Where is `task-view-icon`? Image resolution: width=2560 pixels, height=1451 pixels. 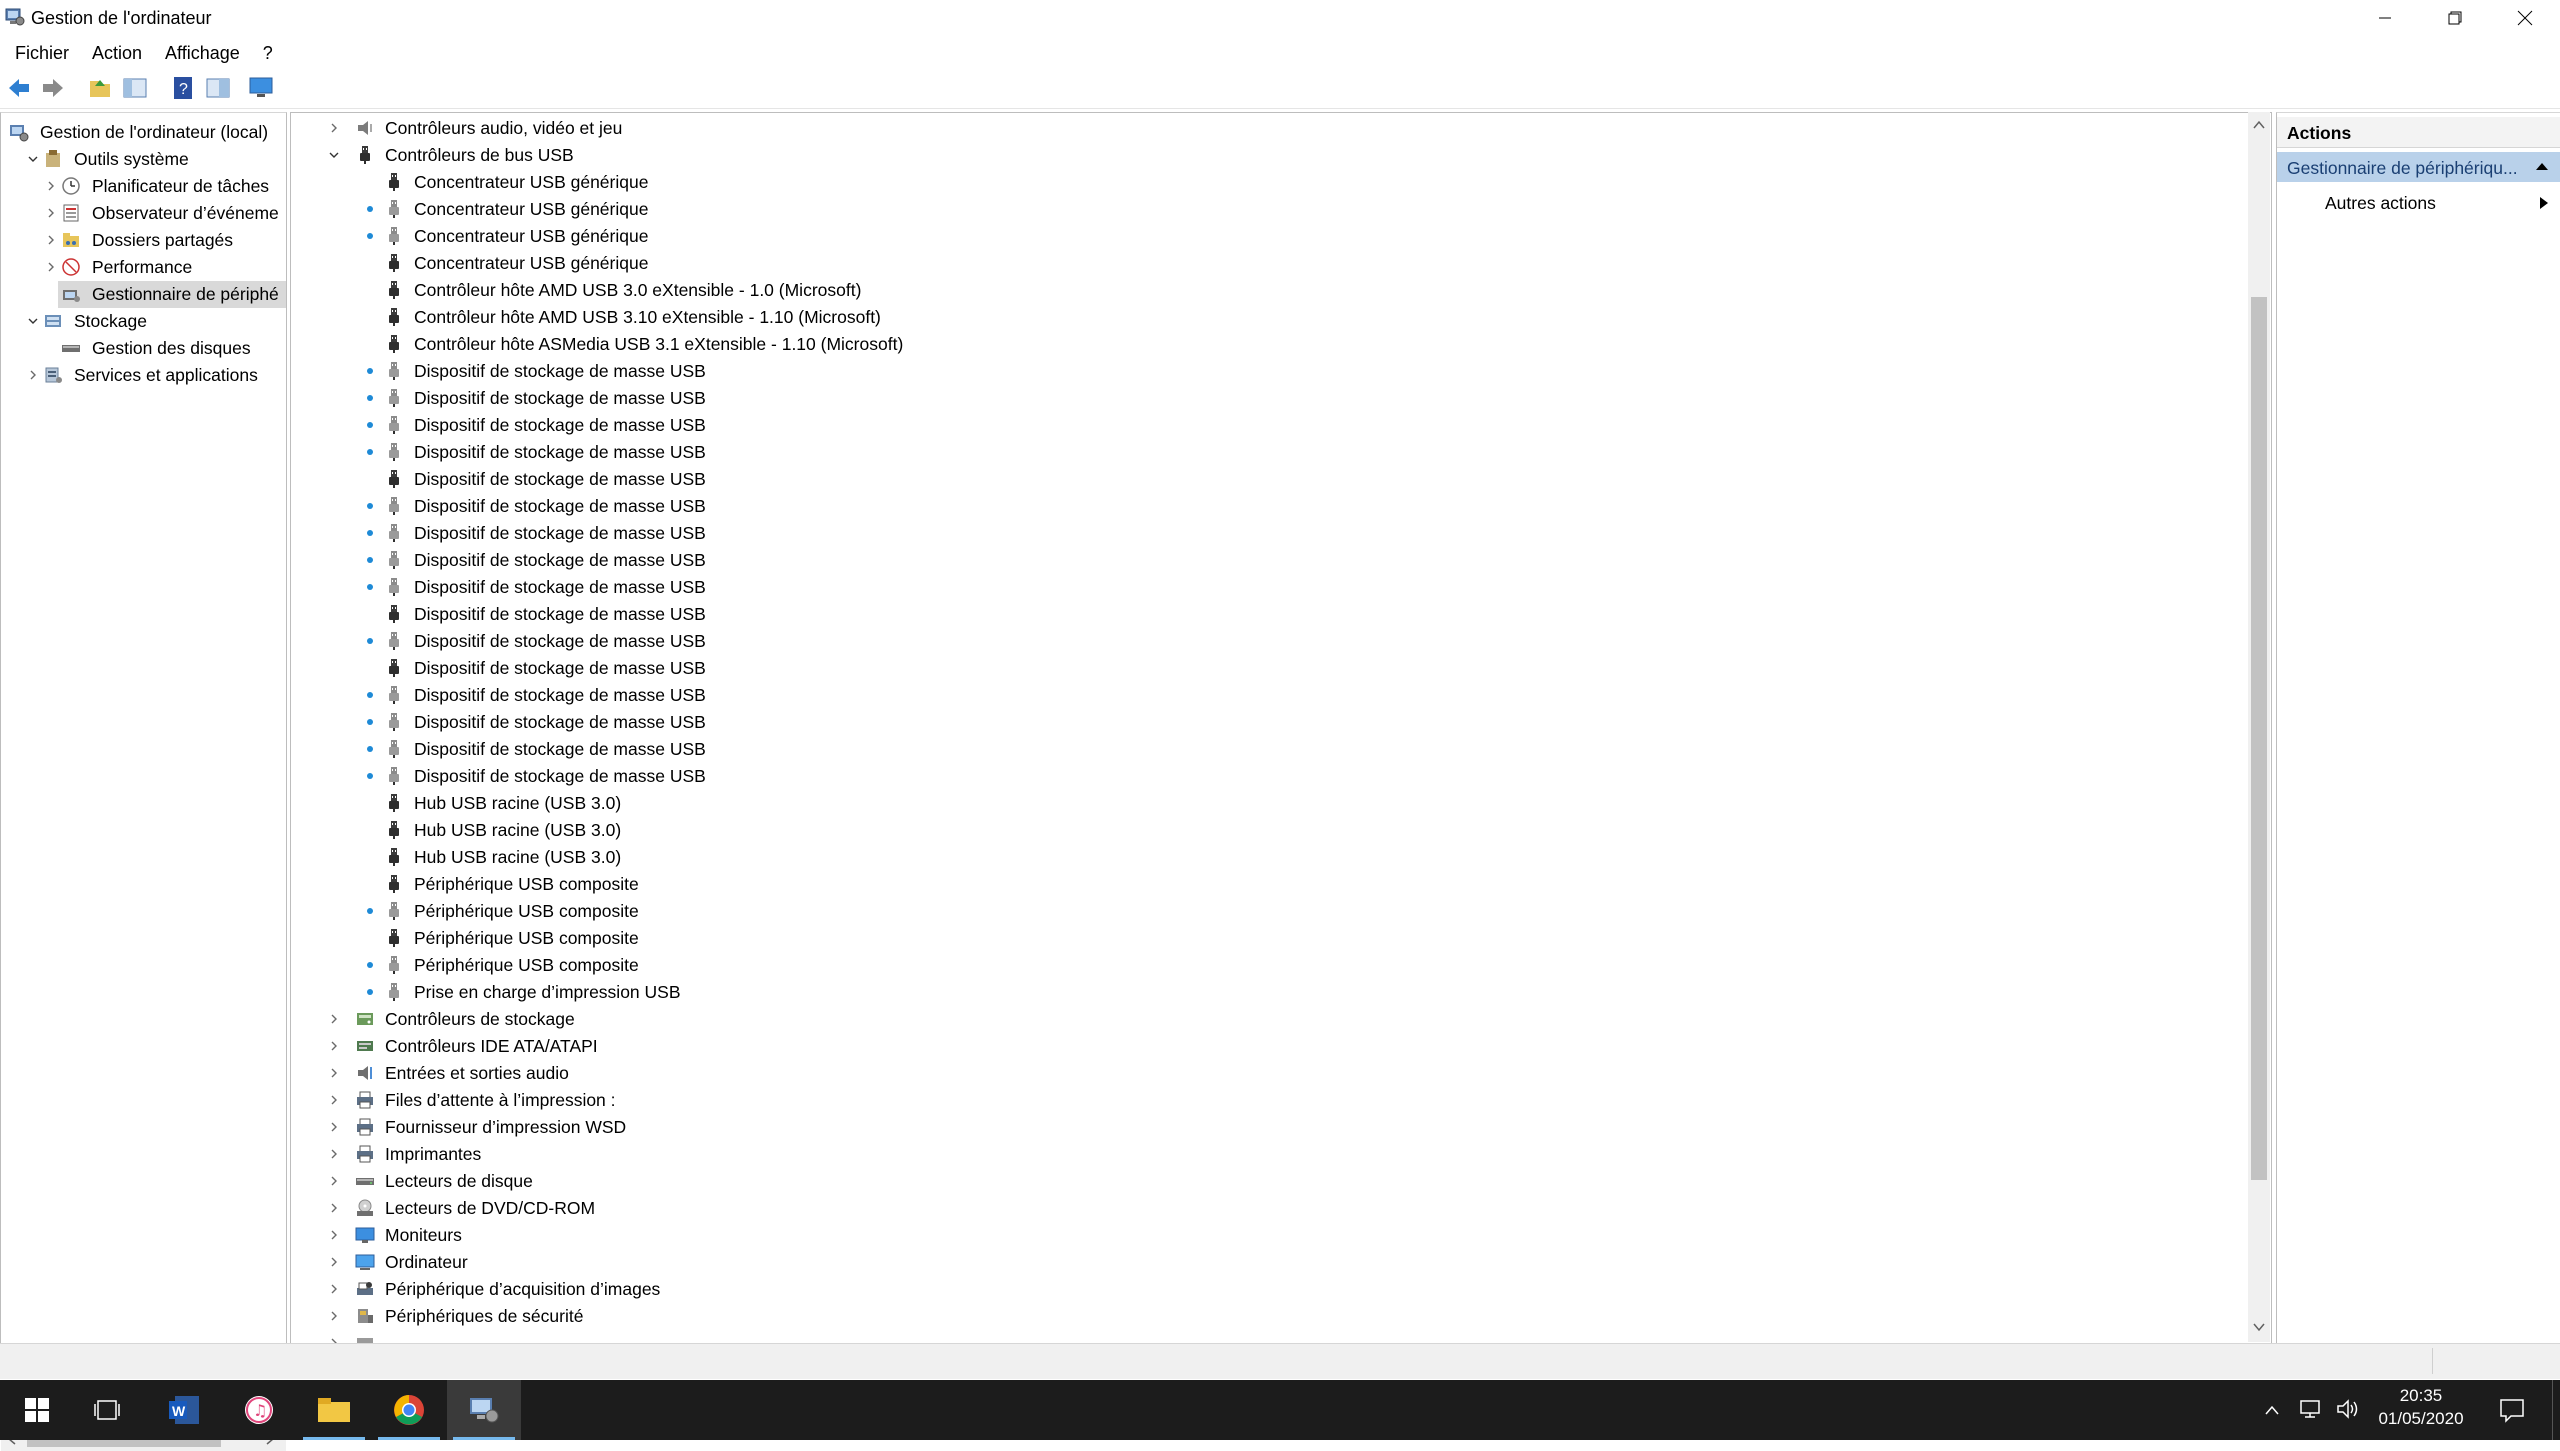
task-view-icon is located at coordinates (107, 1410).